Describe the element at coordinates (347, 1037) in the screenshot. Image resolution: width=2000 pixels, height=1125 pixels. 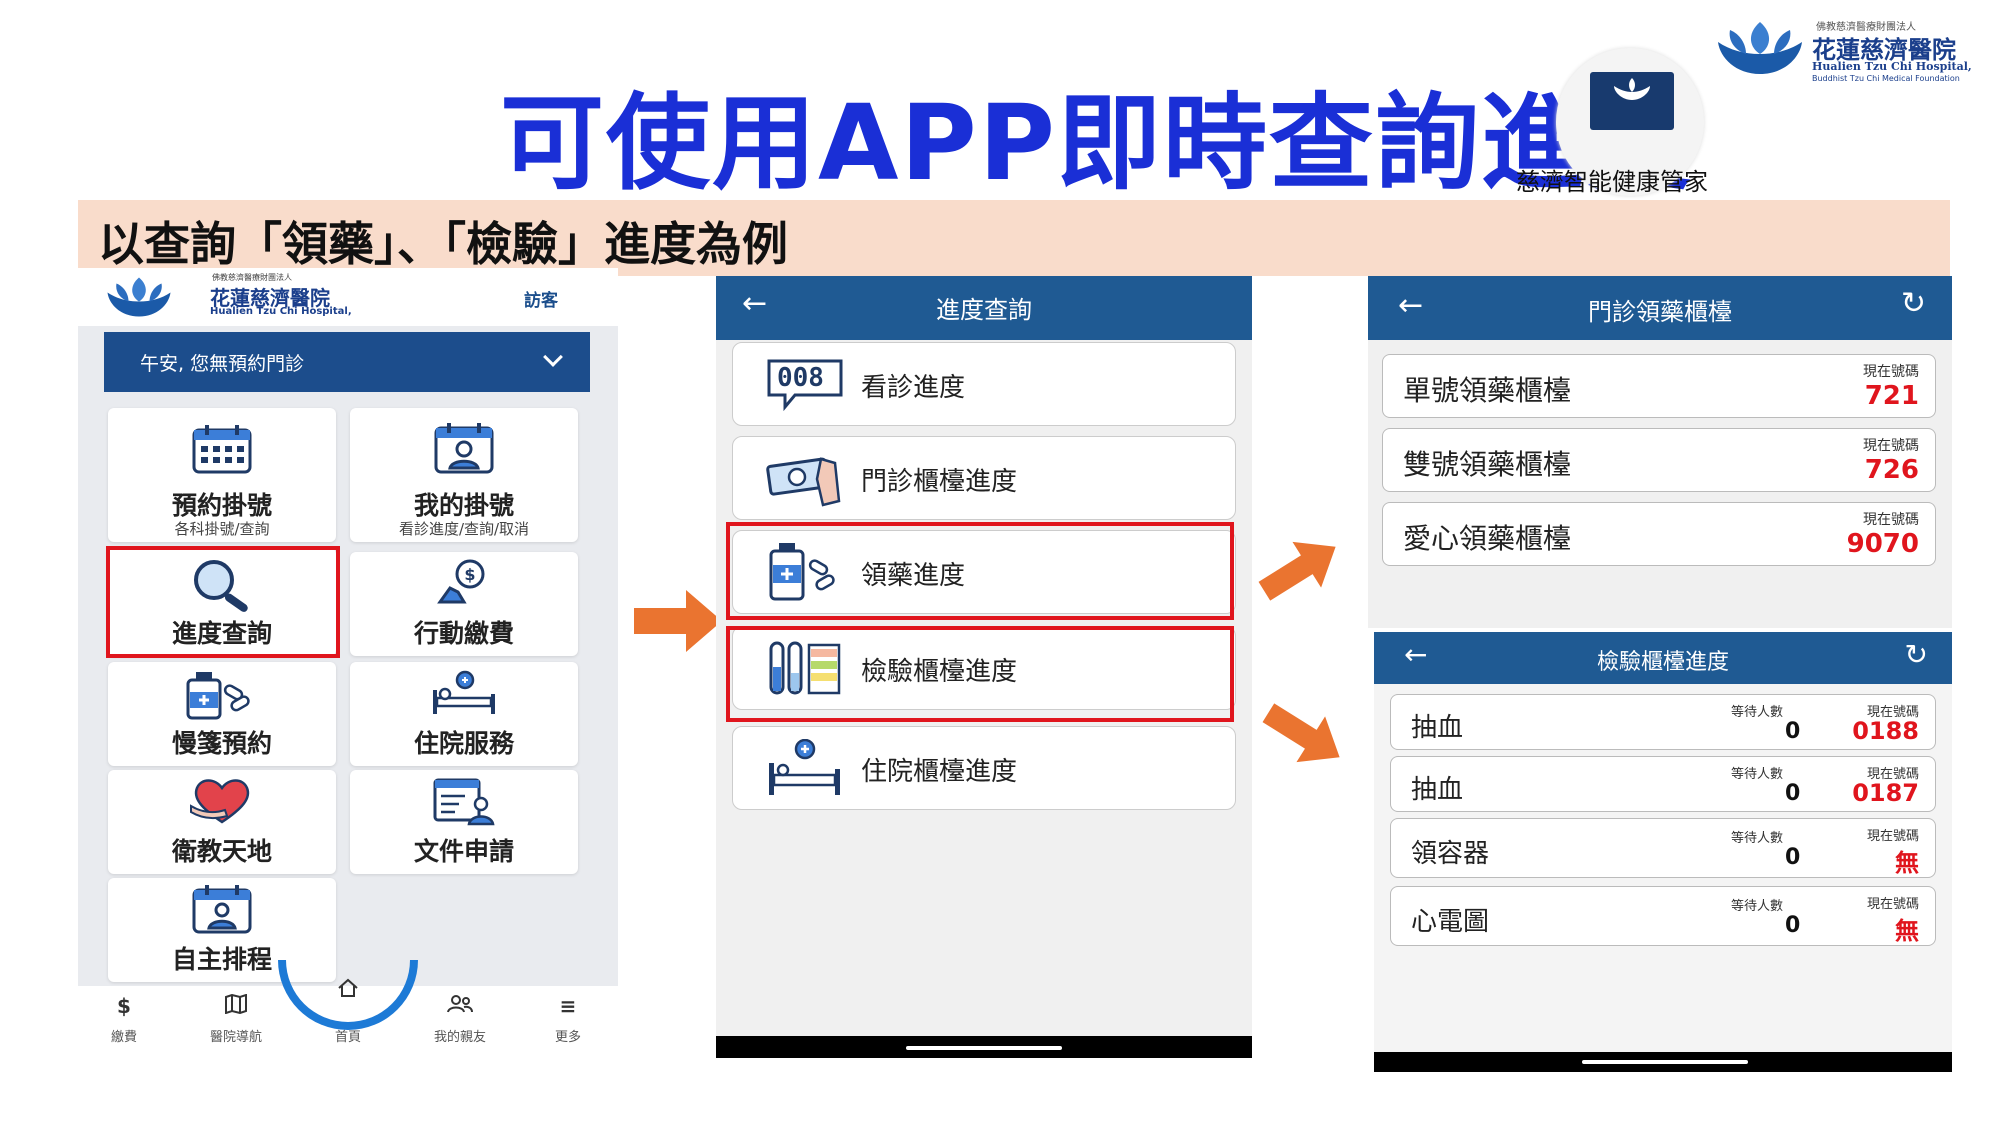
I see `nav-label: 首頁` at that location.